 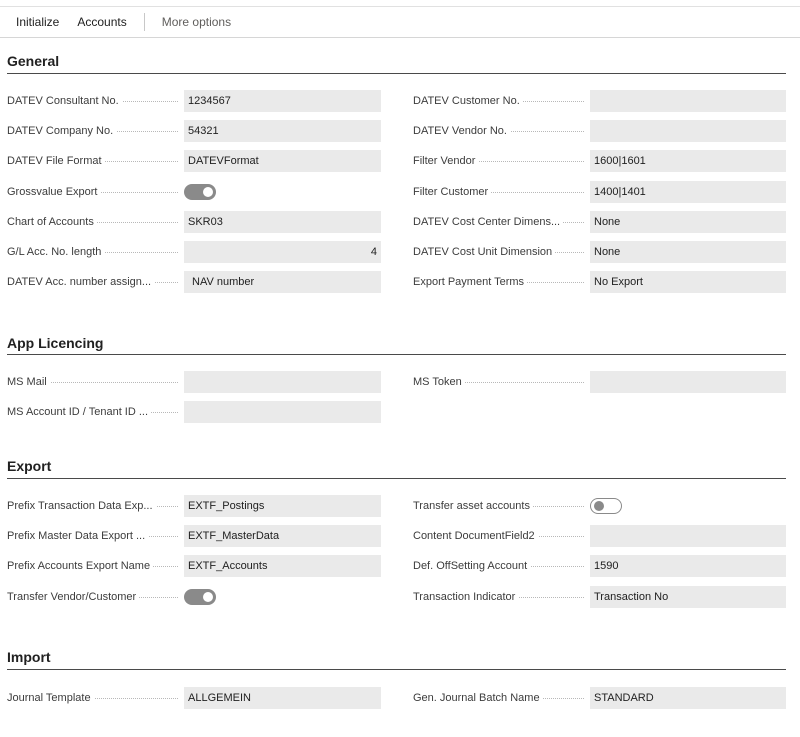 I want to click on field-label-def-offsetting-account: Def. OffSetting Account, so click(x=472, y=566).